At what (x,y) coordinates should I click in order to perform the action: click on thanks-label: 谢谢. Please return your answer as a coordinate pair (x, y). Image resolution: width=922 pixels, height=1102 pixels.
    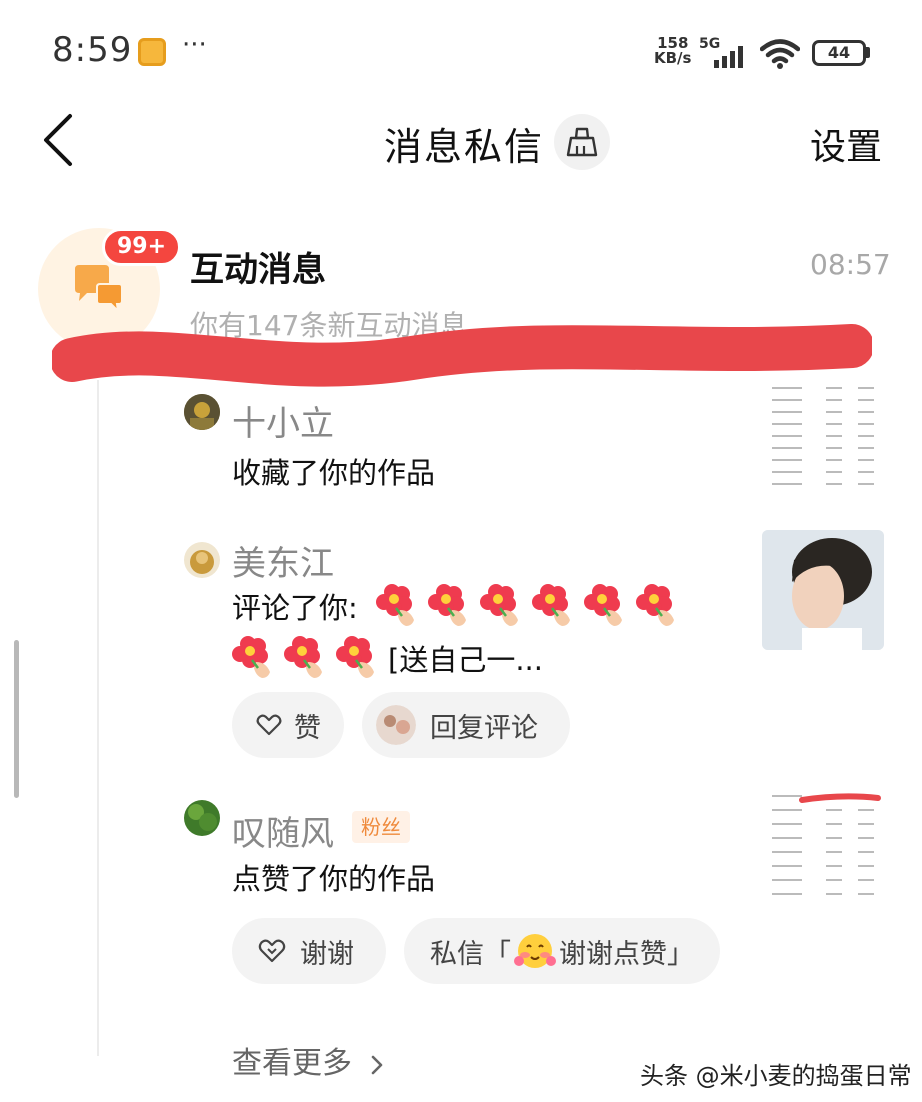
    Looking at the image, I should click on (327, 954).